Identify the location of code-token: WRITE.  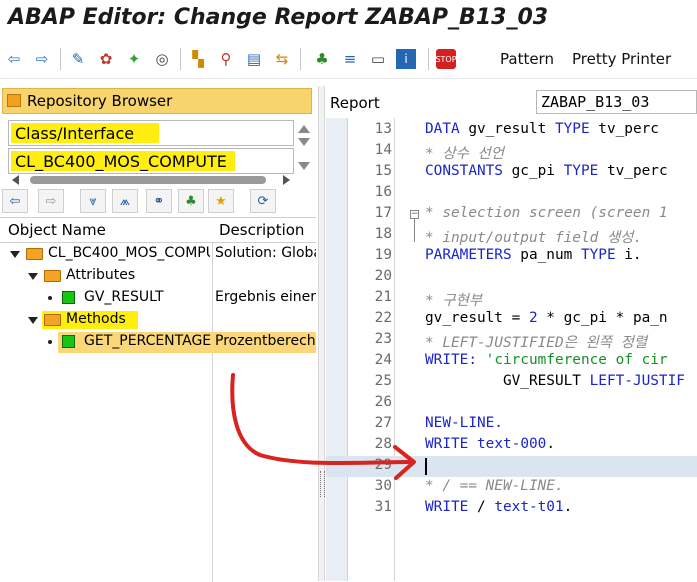
(447, 507).